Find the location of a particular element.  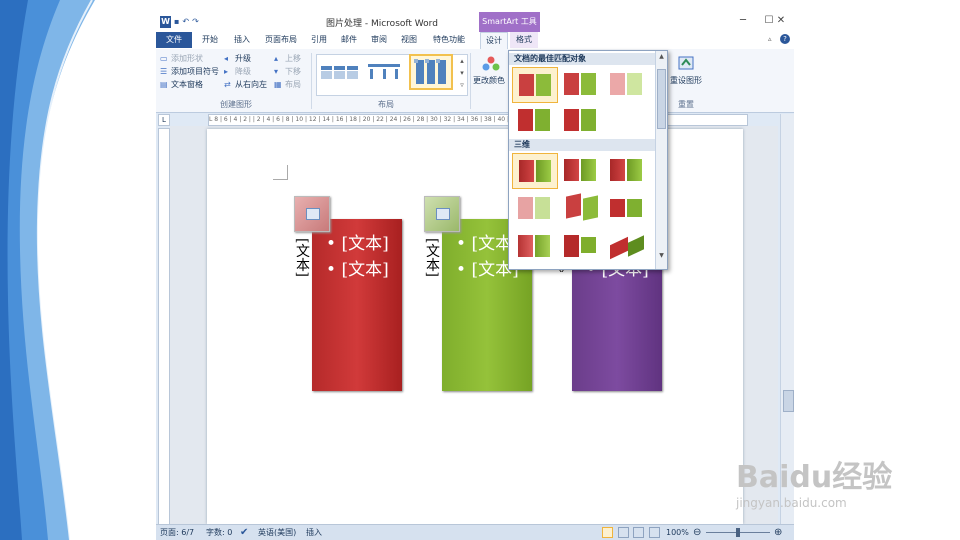

promote-demote-group: ◂ 升级 ▸ 降级 ⇄ 从右向左 is located at coordinates (245, 71).